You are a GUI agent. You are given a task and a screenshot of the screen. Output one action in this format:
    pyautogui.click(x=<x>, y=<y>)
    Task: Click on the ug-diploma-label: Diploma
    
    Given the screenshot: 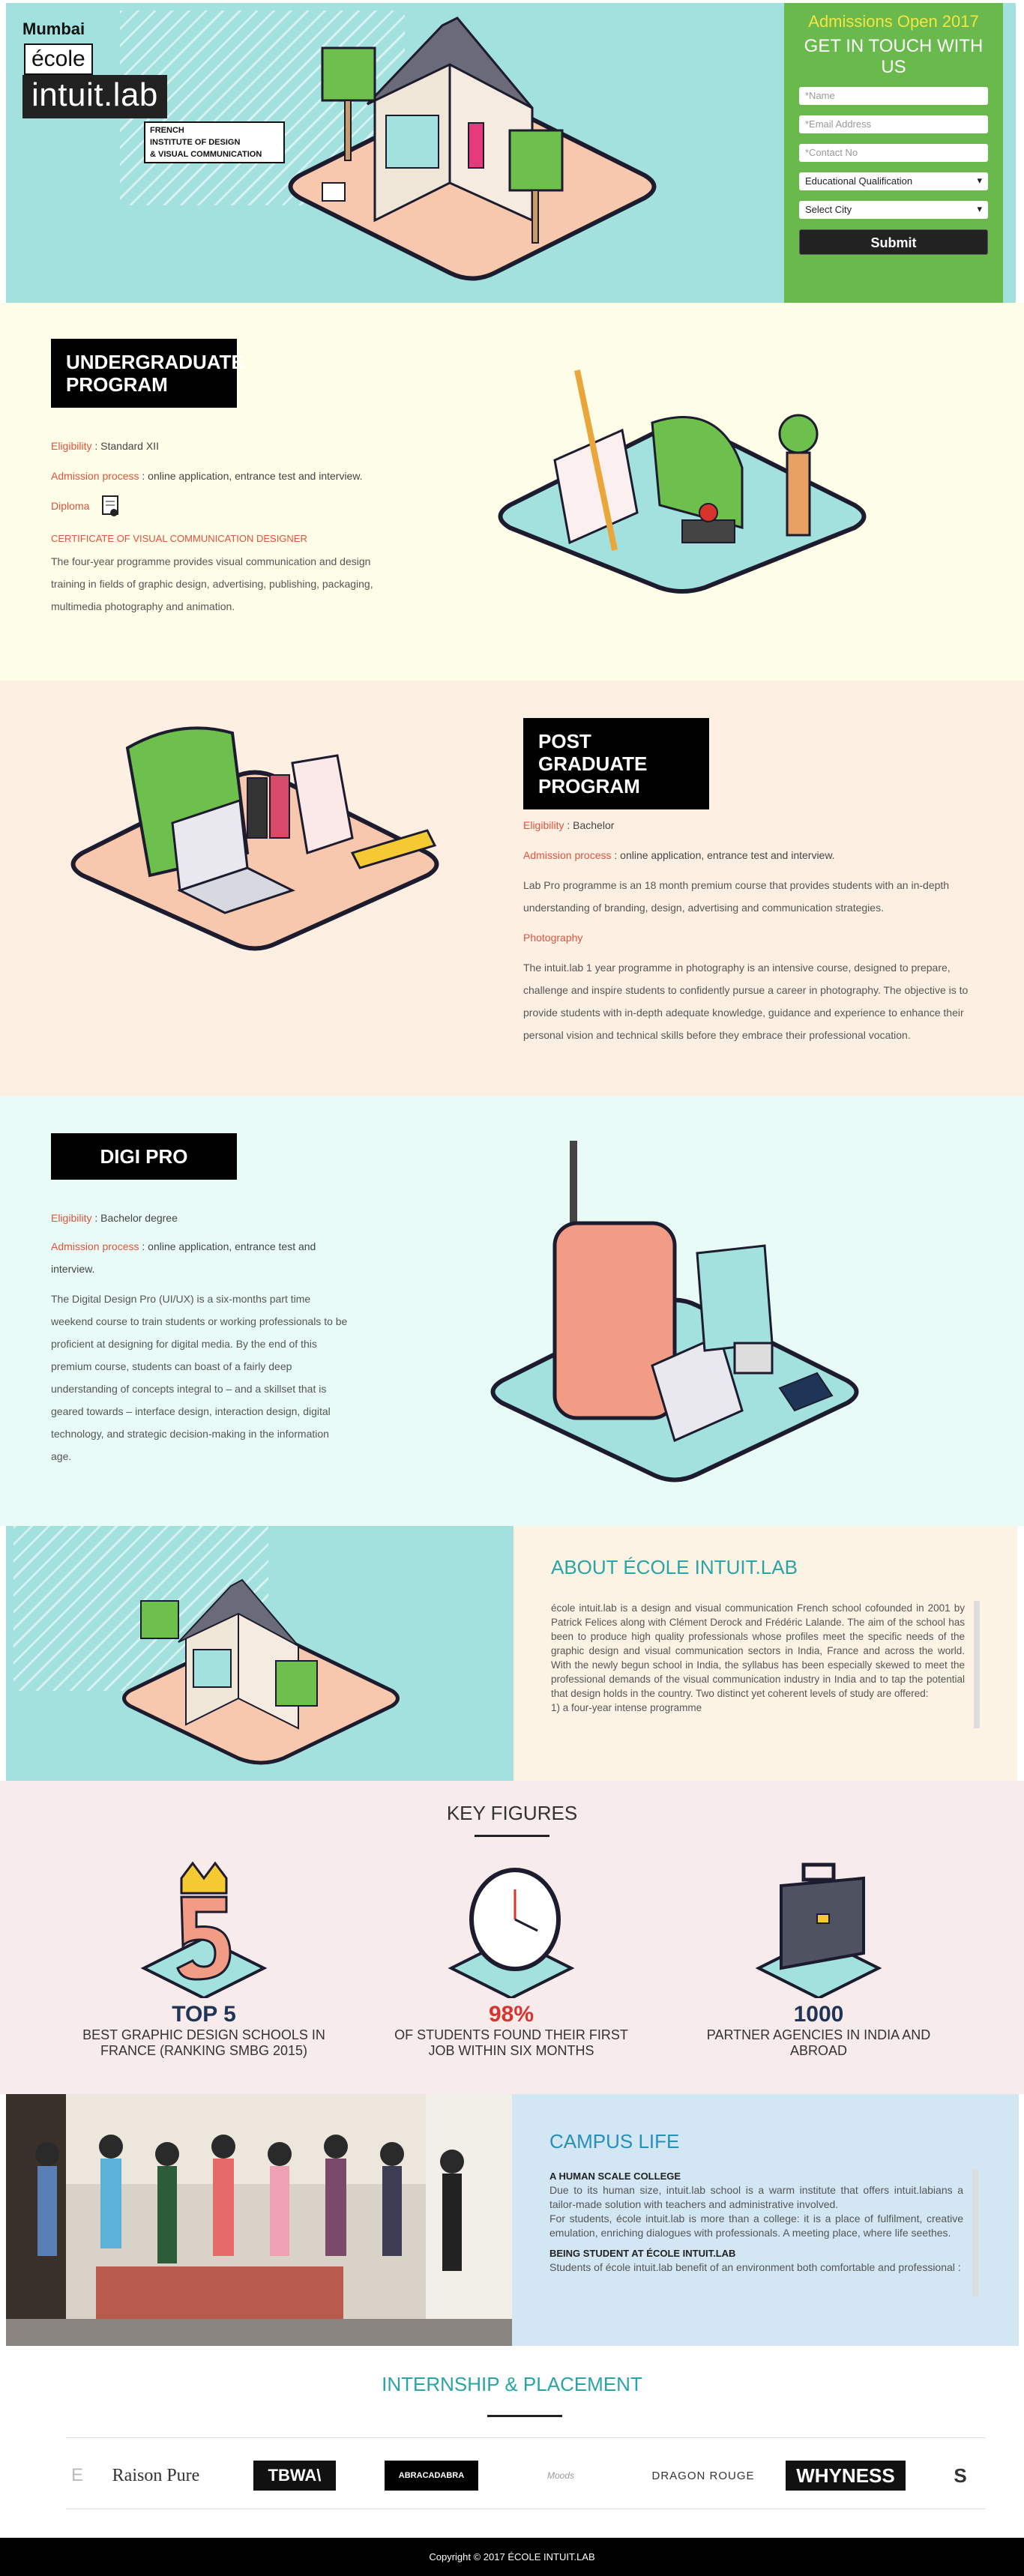 What is the action you would take?
    pyautogui.click(x=70, y=506)
    